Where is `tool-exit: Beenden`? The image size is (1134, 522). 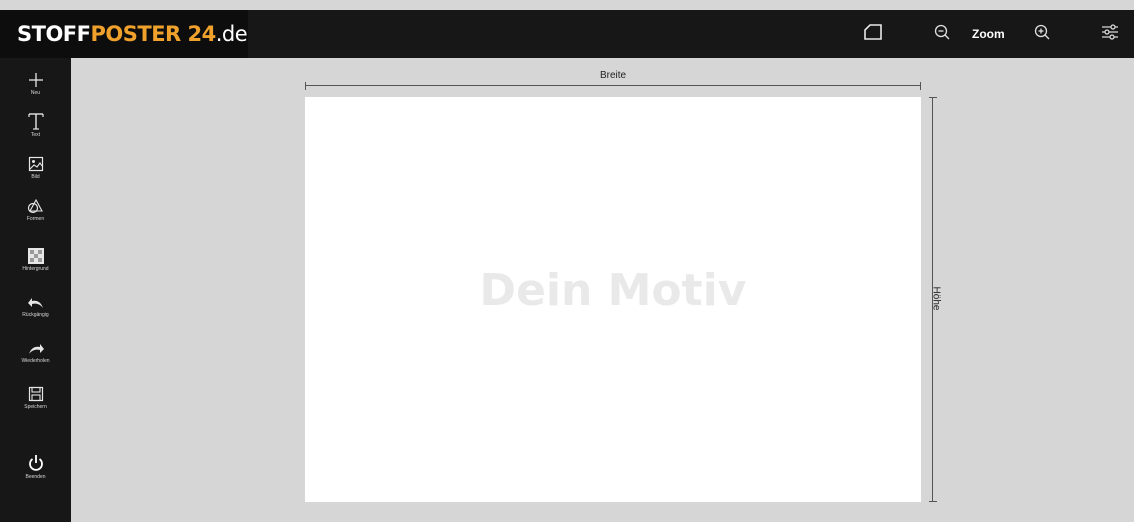
tool-exit: Beenden is located at coordinates (35, 465).